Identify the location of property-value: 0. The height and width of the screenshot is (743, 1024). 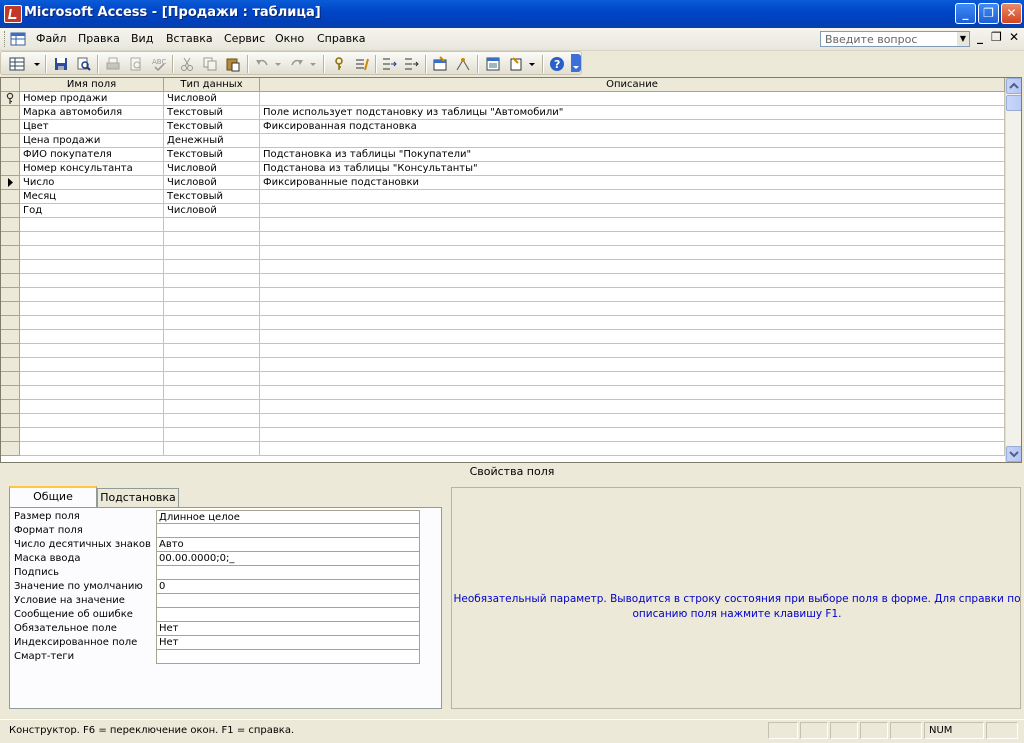
(288, 587).